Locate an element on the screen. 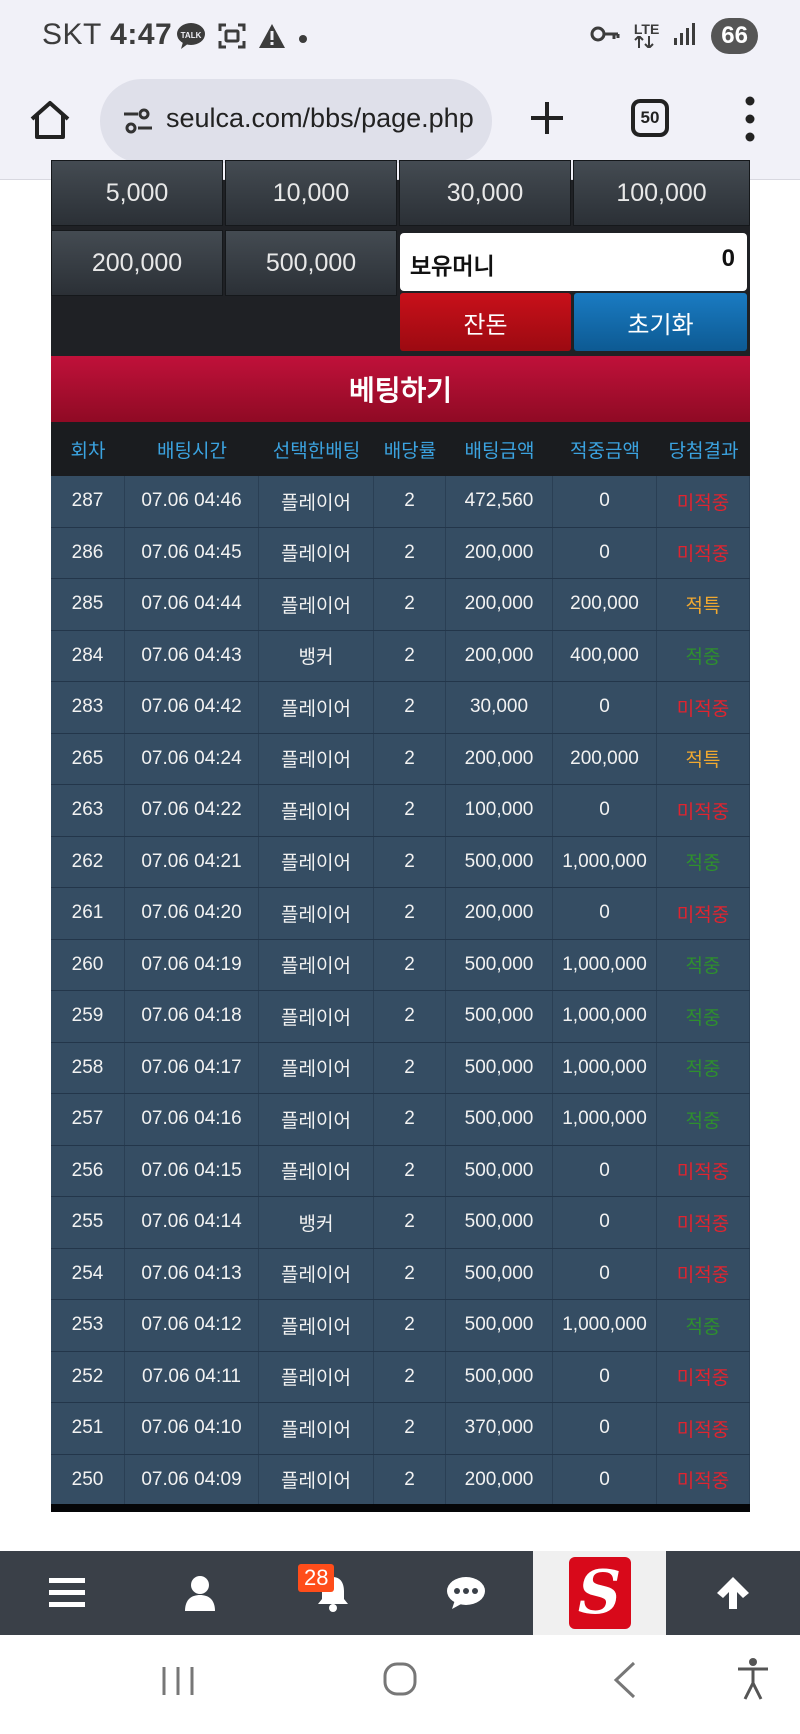 Image resolution: width=800 pixels, height=1734 pixels. cell-round: 252 is located at coordinates (88, 1376).